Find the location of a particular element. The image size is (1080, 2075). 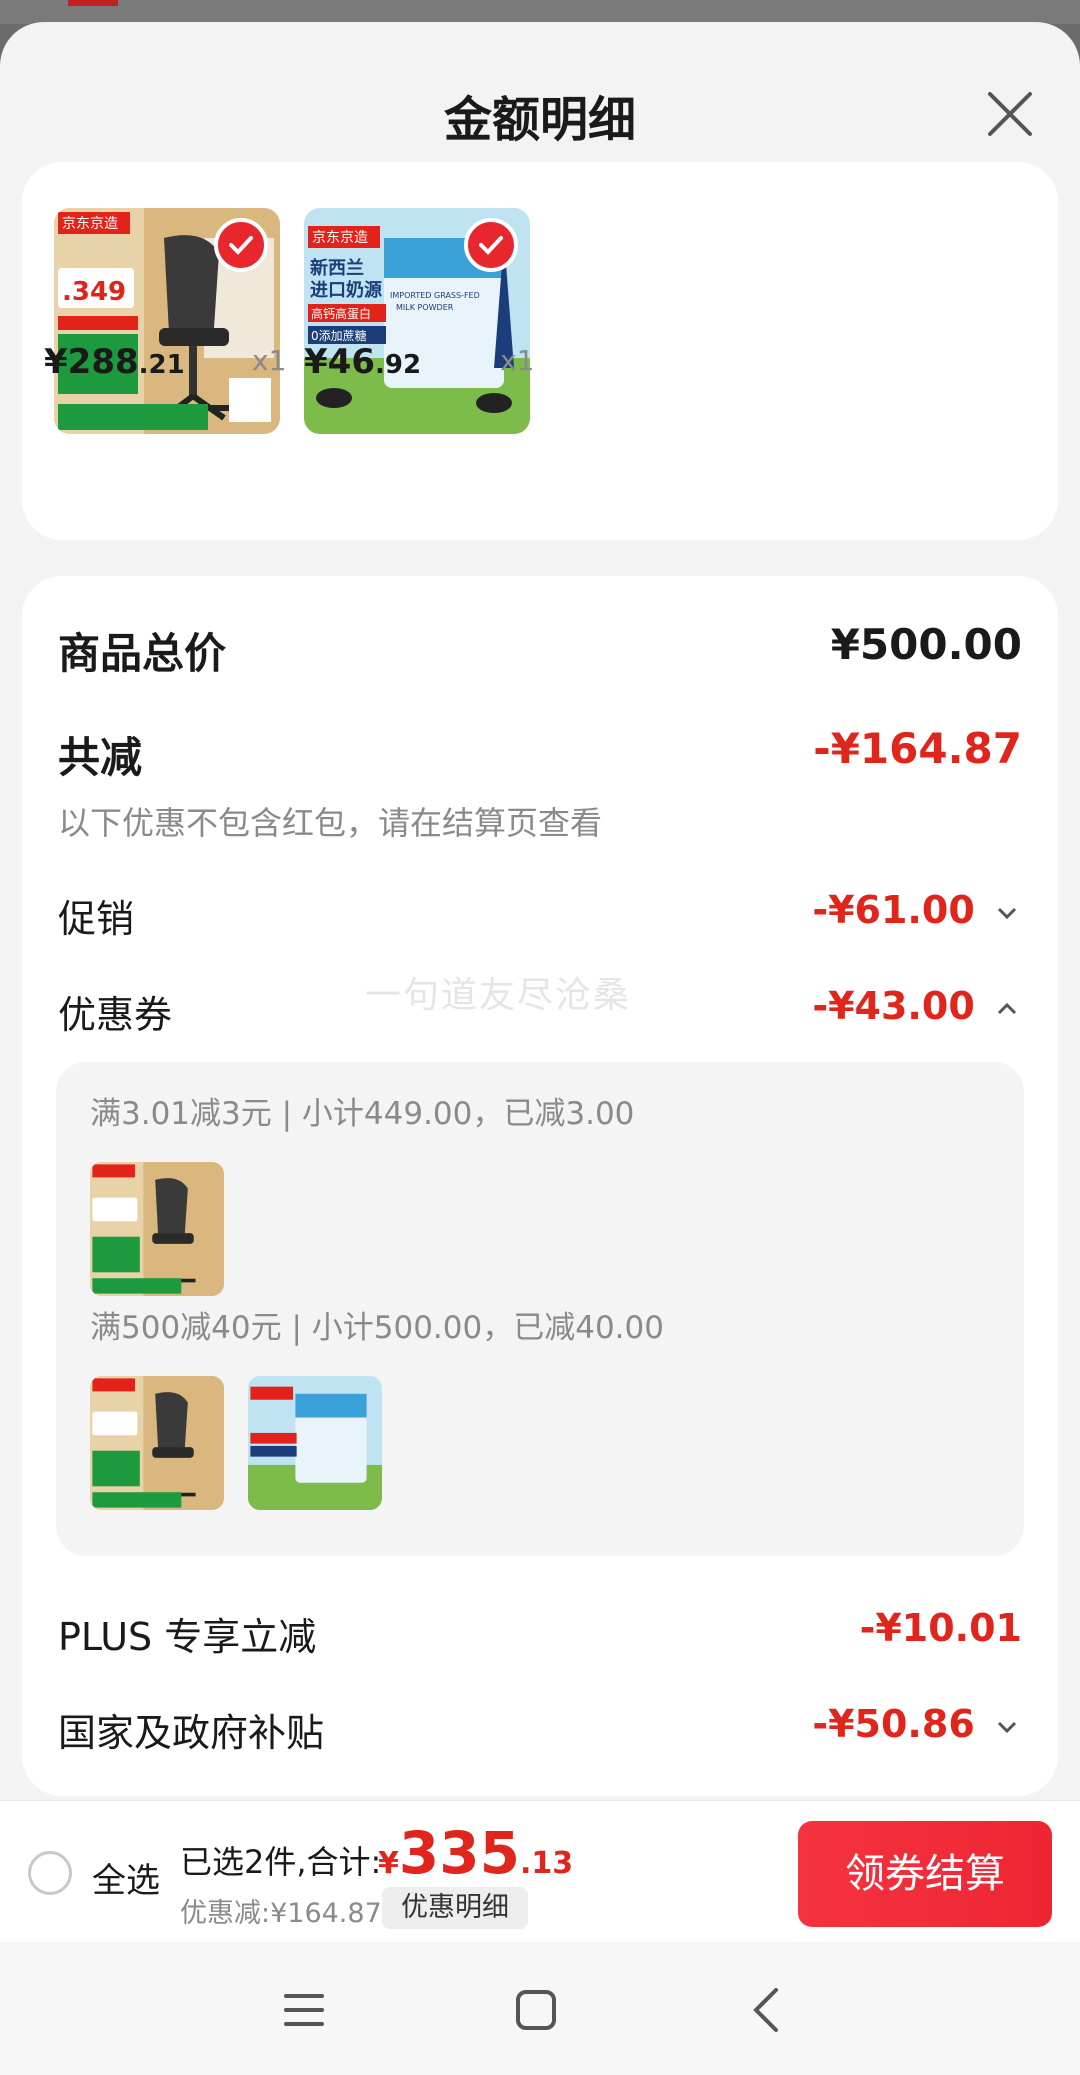

total-price-value: ¥500.00 is located at coordinates (926, 644).